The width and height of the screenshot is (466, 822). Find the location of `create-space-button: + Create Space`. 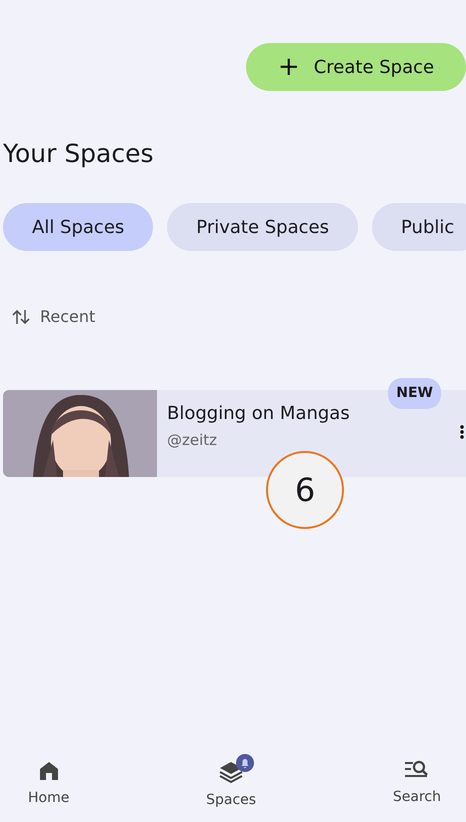

create-space-button: + Create Space is located at coordinates (356, 67).